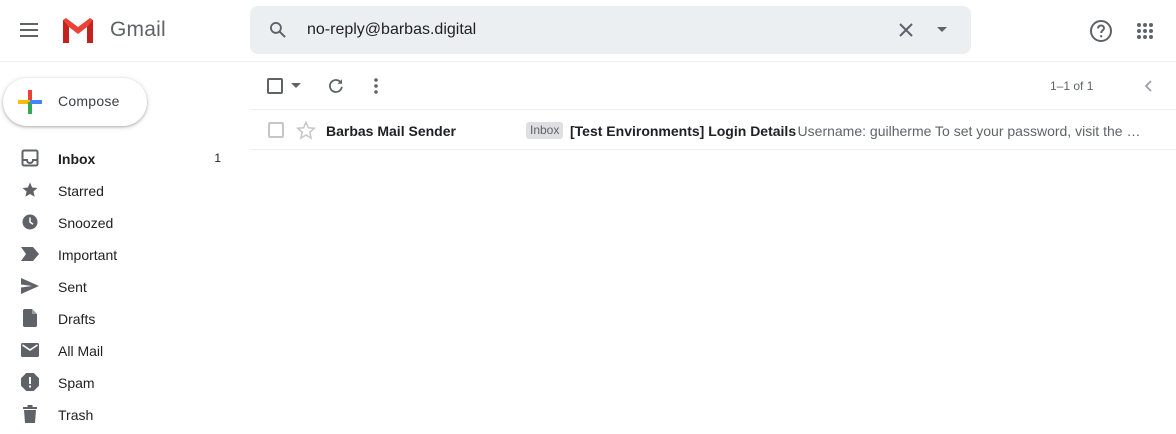  I want to click on older-page-button, so click(1148, 86).